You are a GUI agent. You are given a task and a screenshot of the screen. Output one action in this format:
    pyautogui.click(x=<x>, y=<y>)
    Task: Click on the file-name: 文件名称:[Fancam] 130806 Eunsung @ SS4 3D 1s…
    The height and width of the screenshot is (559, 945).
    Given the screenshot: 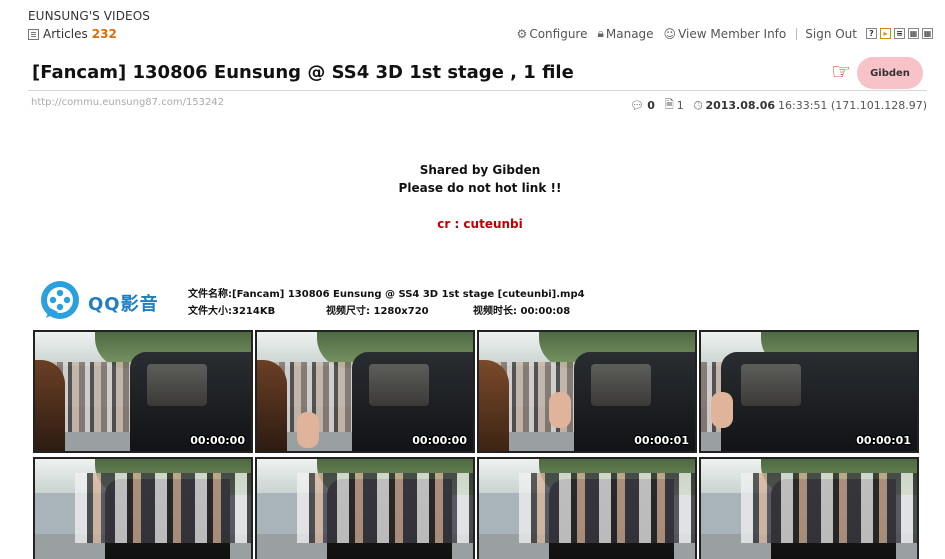 What is the action you would take?
    pyautogui.click(x=386, y=294)
    